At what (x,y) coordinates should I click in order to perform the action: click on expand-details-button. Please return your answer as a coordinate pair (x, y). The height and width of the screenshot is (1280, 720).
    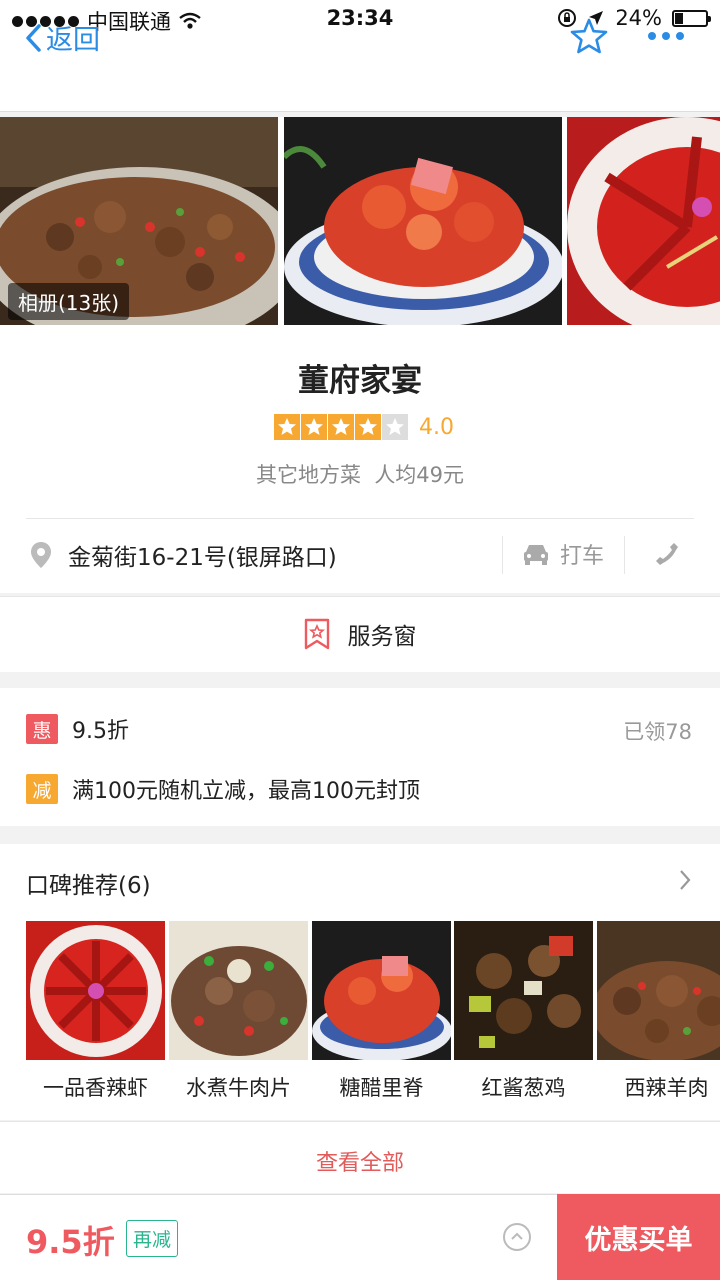
    Looking at the image, I should click on (517, 1237).